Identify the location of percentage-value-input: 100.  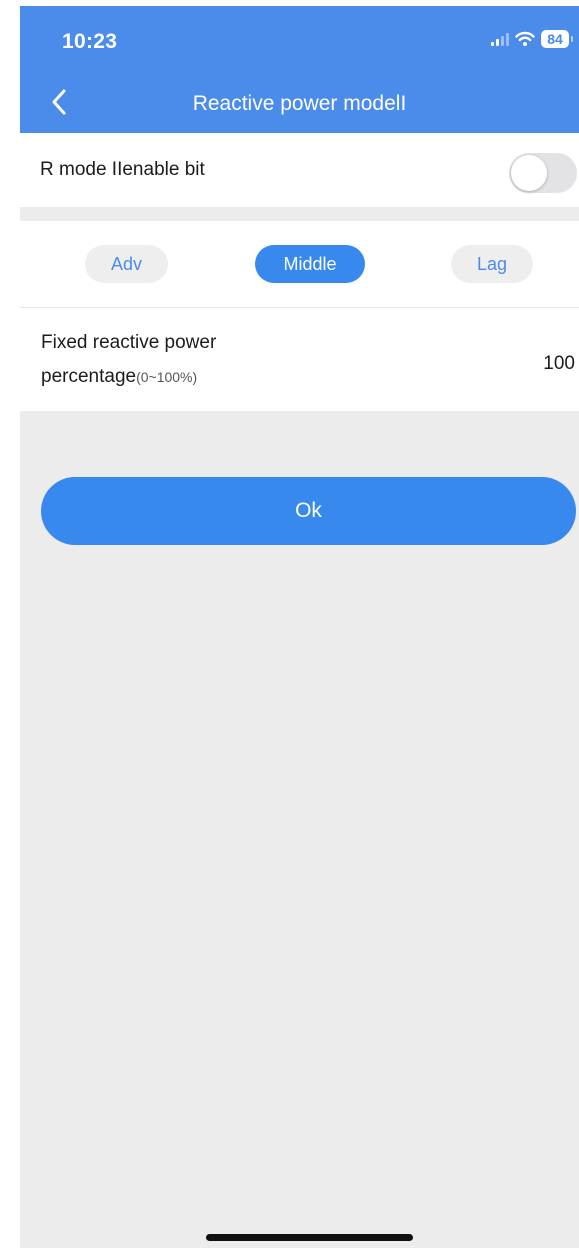
(559, 364).